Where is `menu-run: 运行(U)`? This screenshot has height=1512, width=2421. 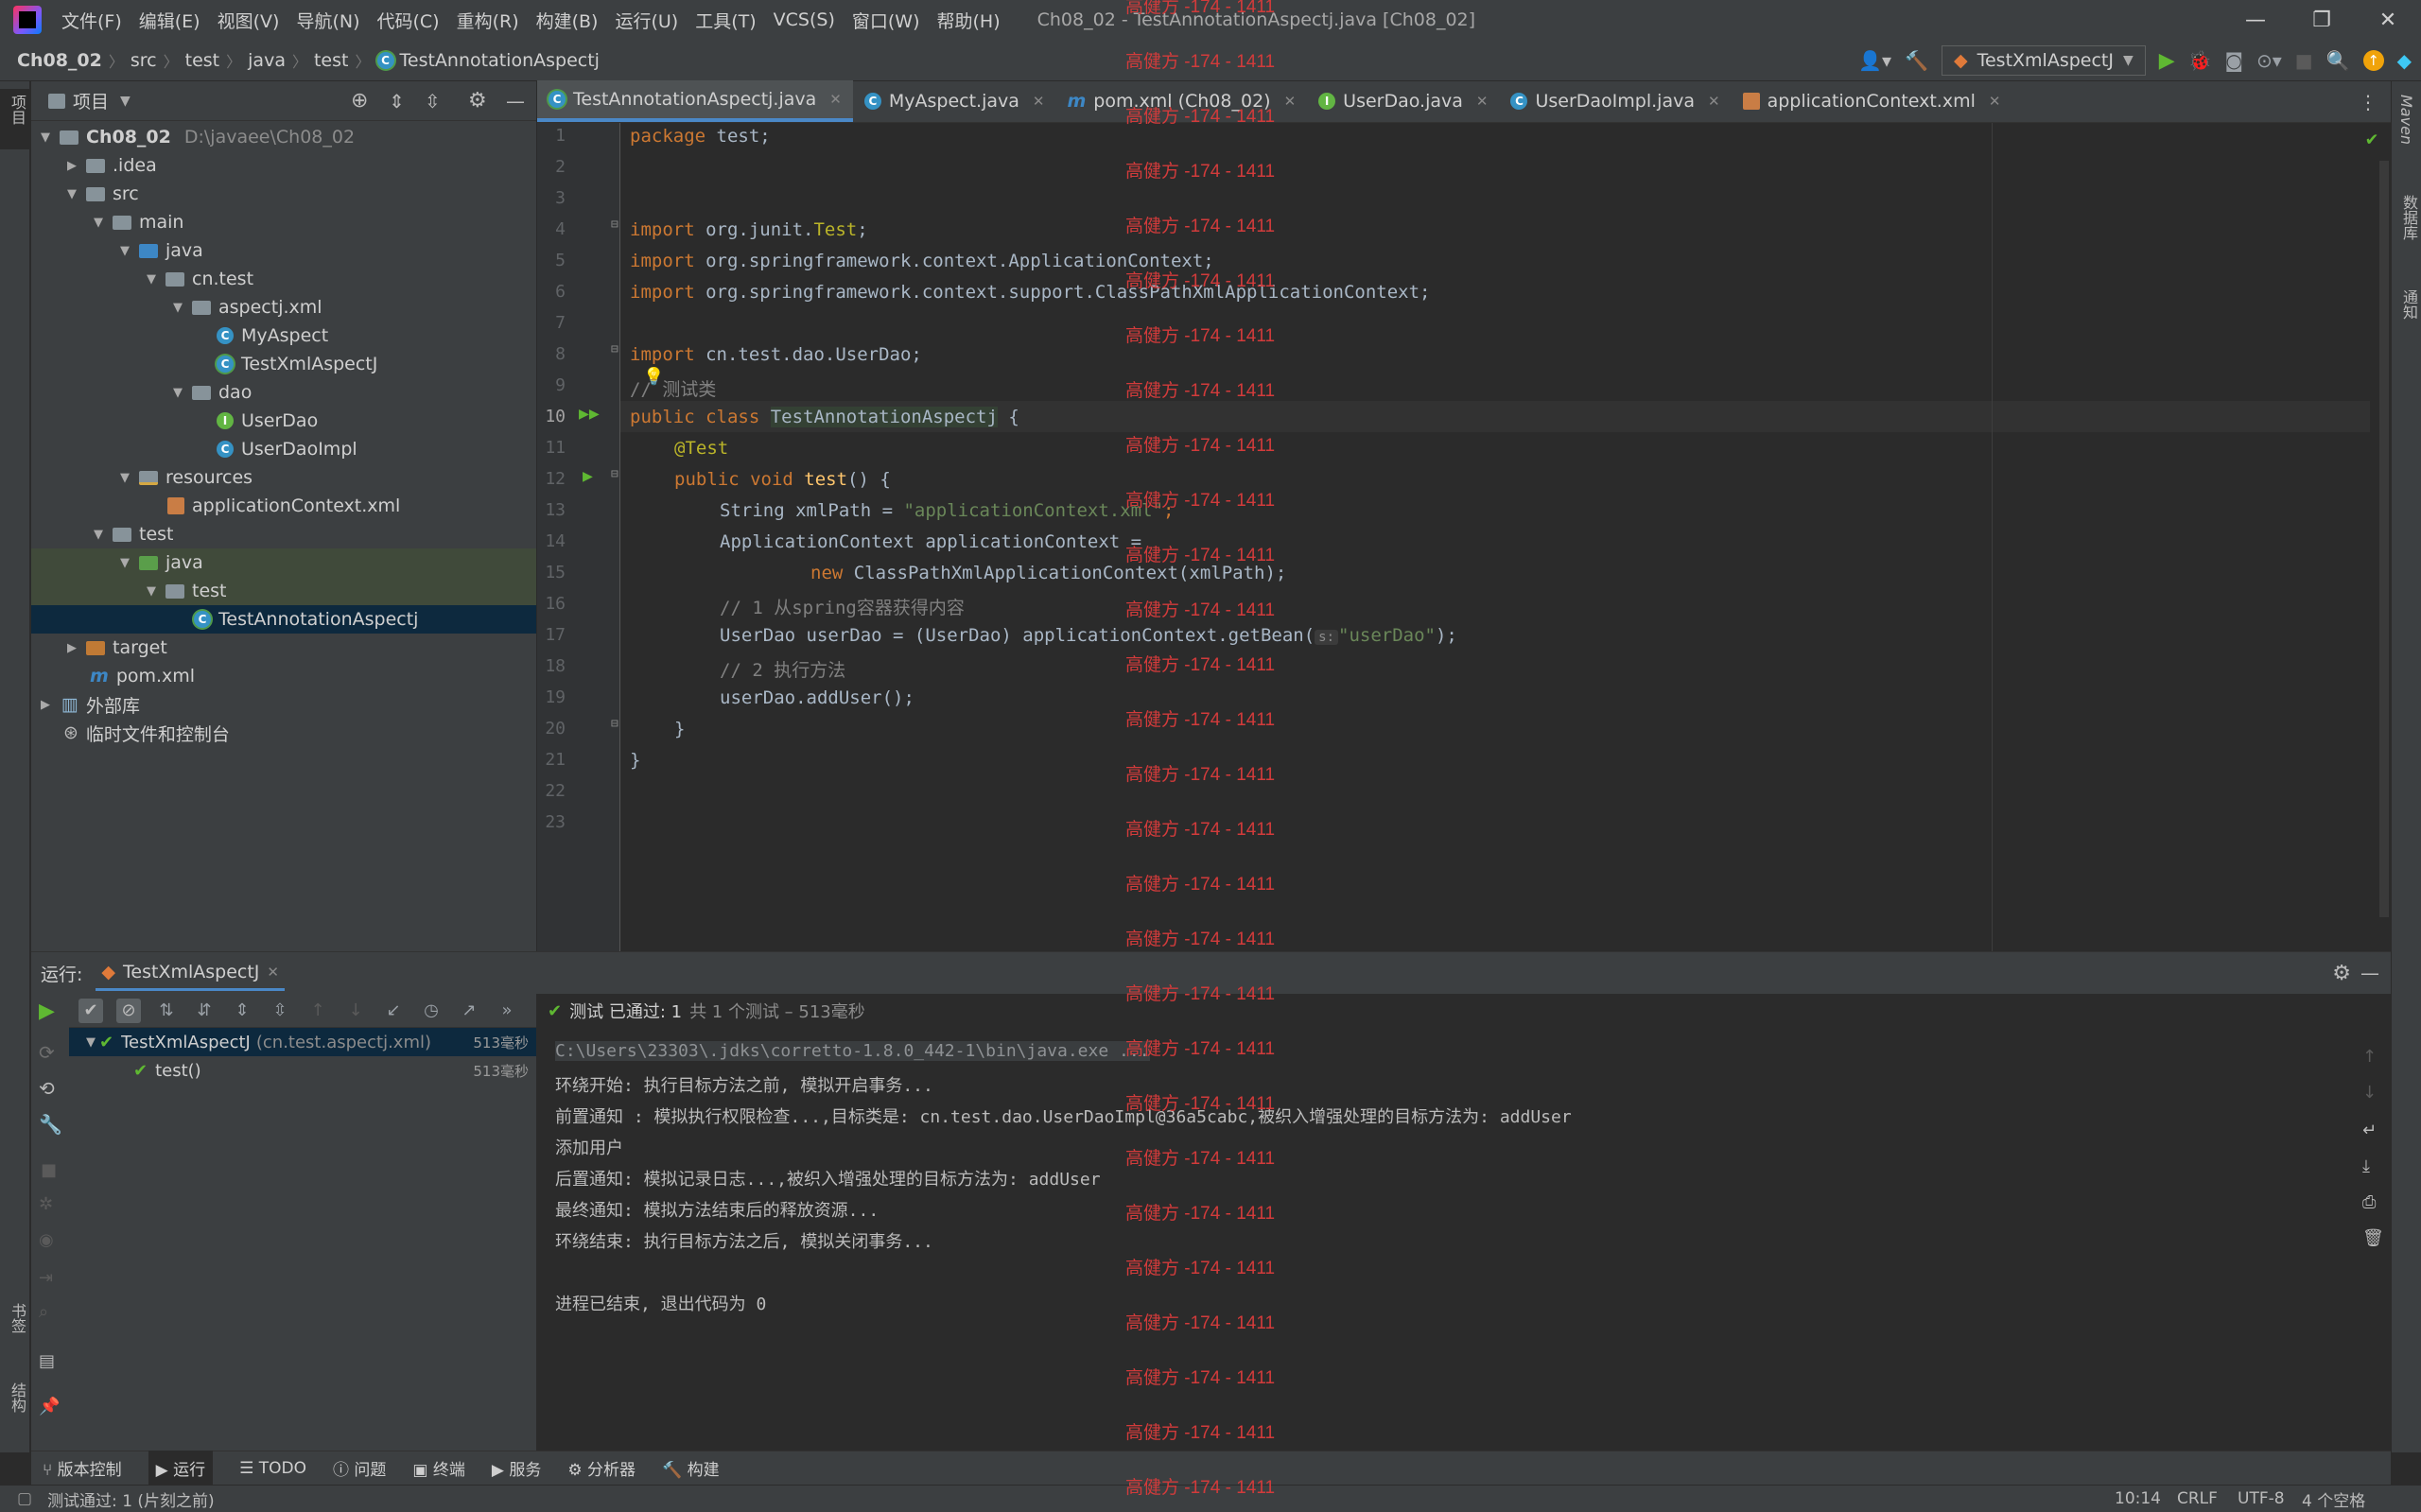
menu-run: 运行(U) is located at coordinates (646, 21).